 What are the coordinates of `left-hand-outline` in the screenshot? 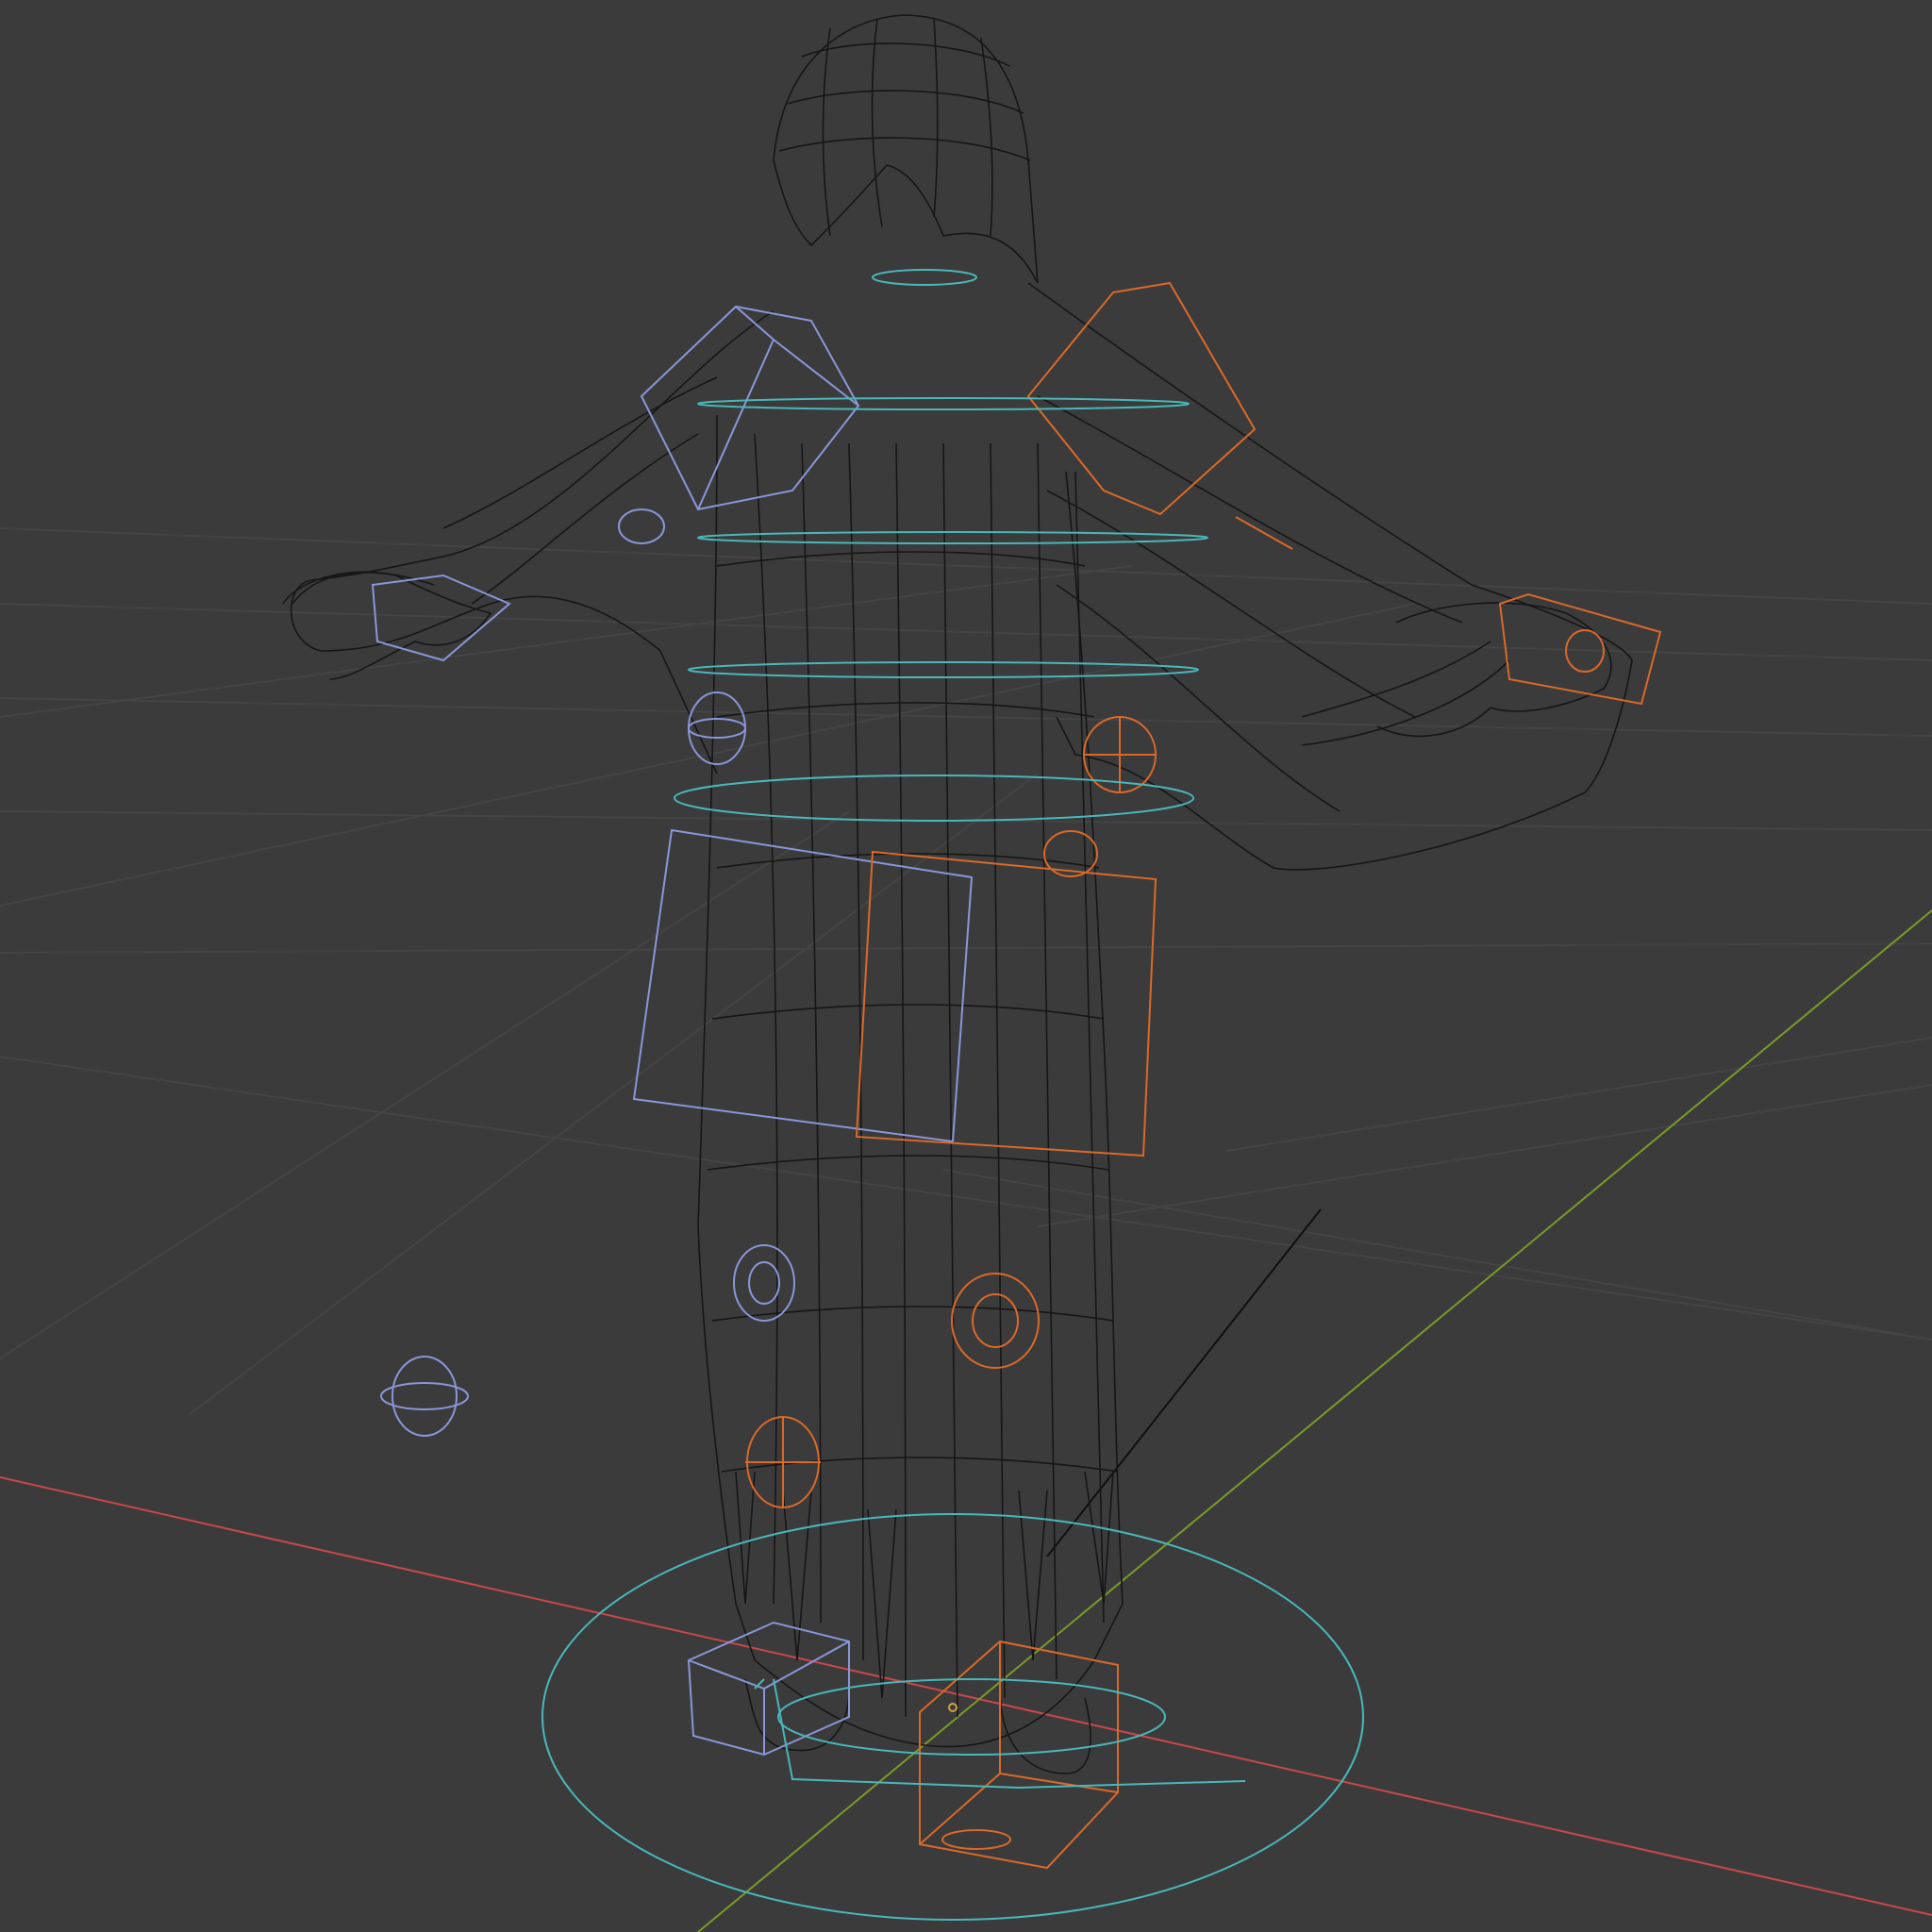 It's located at (387, 626).